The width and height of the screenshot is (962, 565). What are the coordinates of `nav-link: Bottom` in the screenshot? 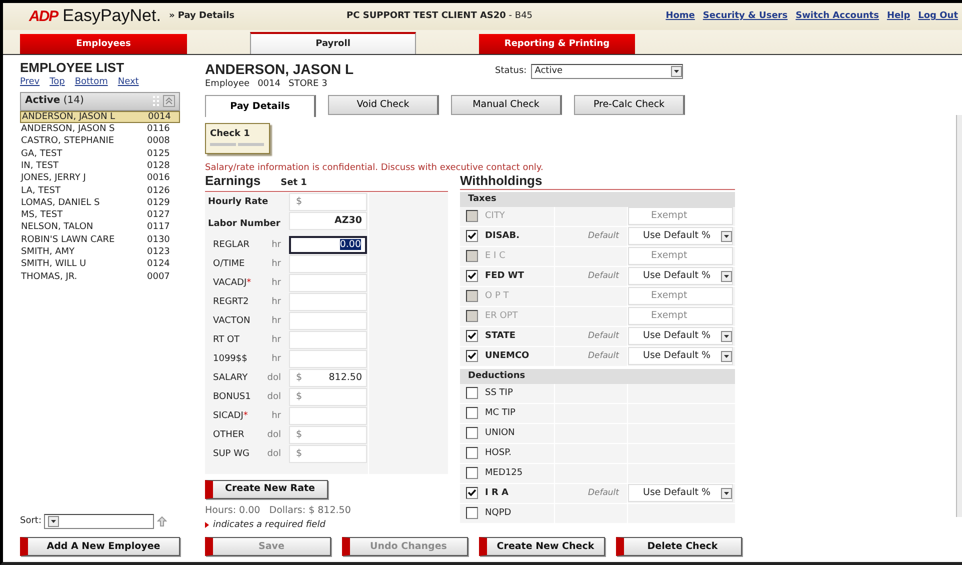 It's located at (91, 82).